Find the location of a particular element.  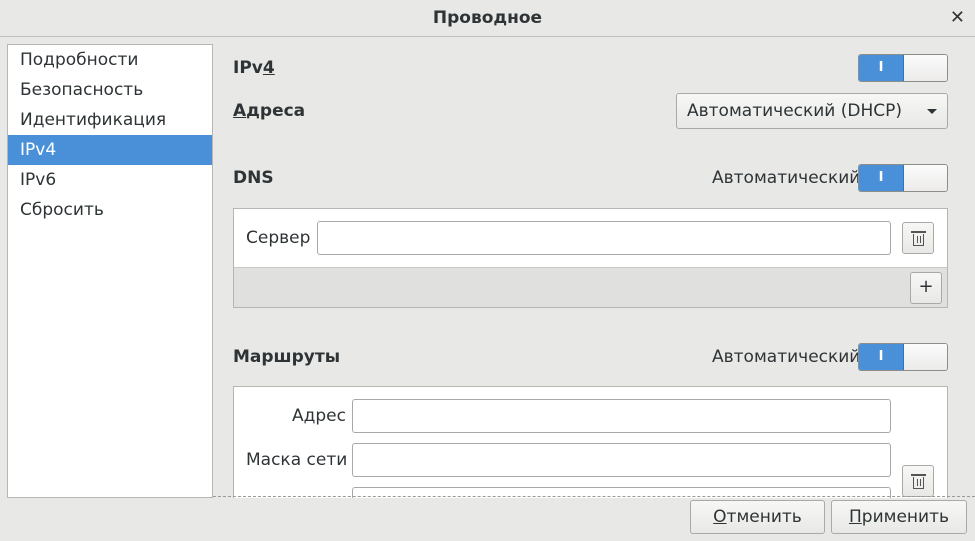

window-title: Проводное is located at coordinates (487, 18).